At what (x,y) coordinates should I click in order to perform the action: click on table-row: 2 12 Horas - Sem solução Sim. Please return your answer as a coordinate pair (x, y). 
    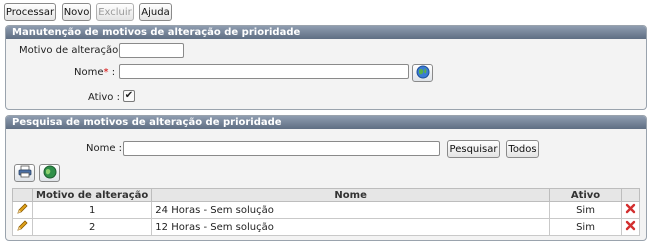
    Looking at the image, I should click on (326, 227).